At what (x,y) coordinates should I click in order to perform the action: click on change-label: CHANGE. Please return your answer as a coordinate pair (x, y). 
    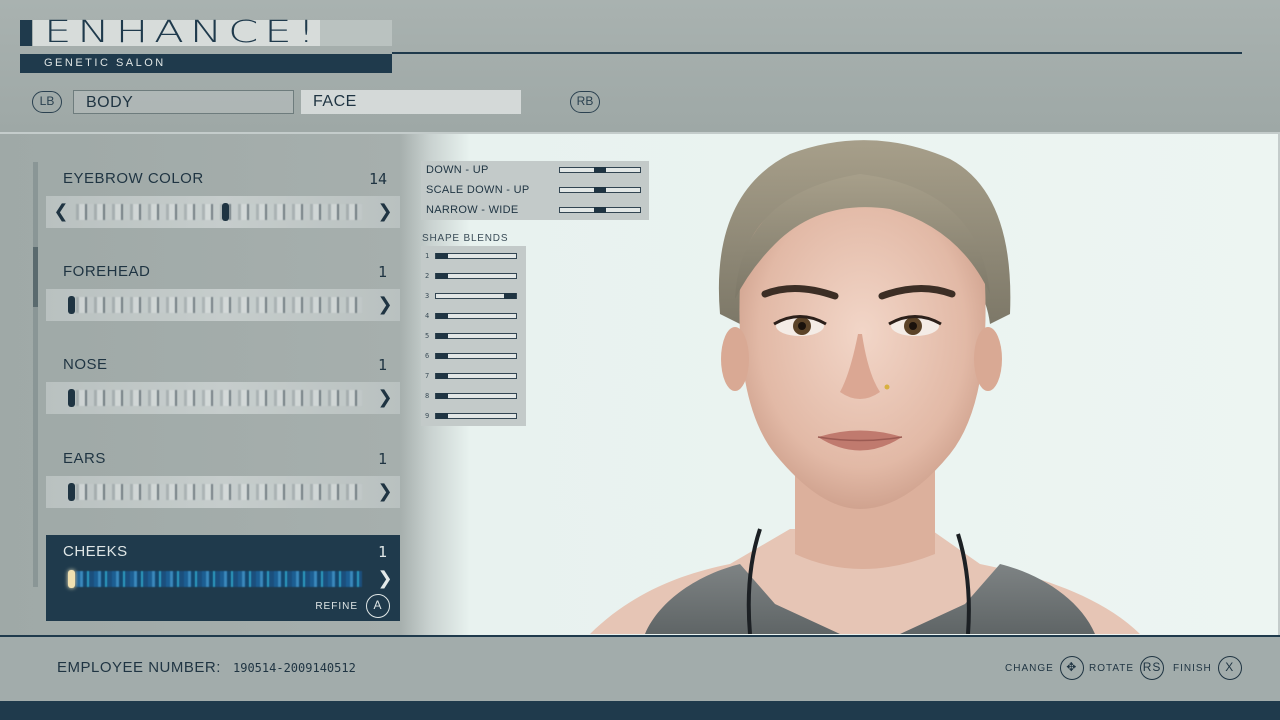
    Looking at the image, I should click on (1029, 668).